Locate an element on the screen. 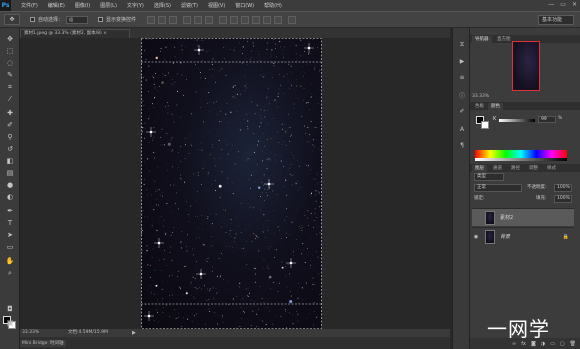 The height and width of the screenshot is (349, 580). pen-tool-icon: ✒ is located at coordinates (10, 211).